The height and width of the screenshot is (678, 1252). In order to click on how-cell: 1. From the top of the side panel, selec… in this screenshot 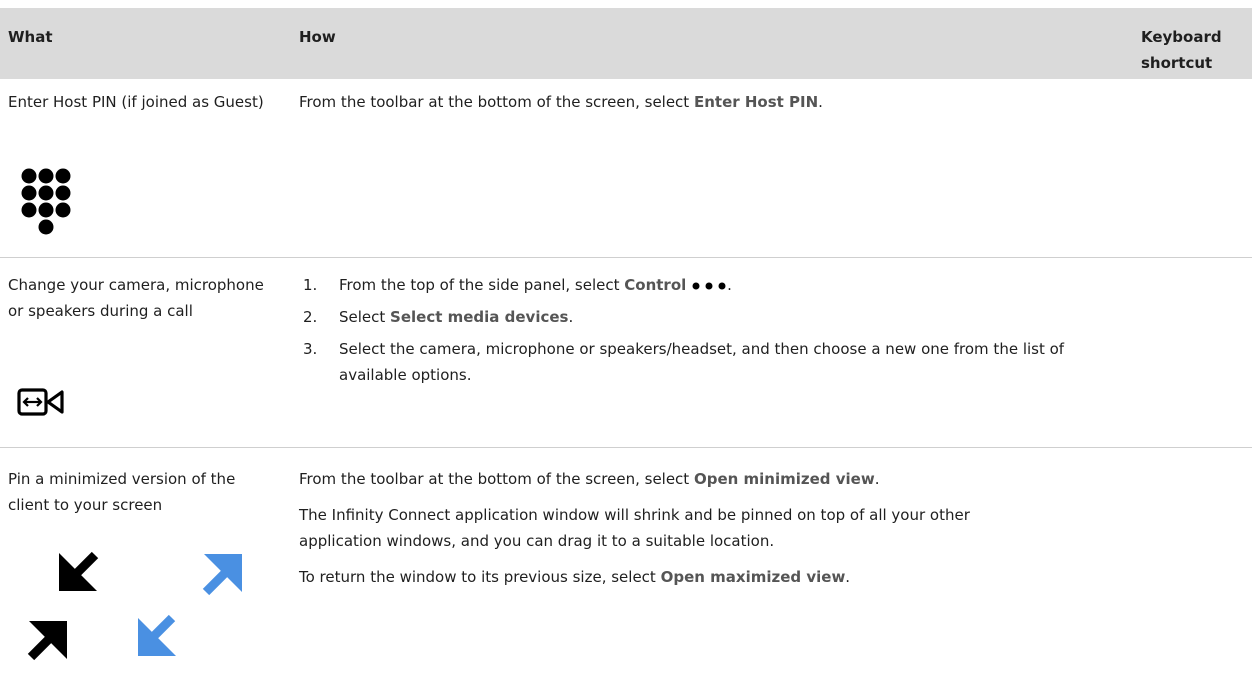, I will do `click(709, 333)`.